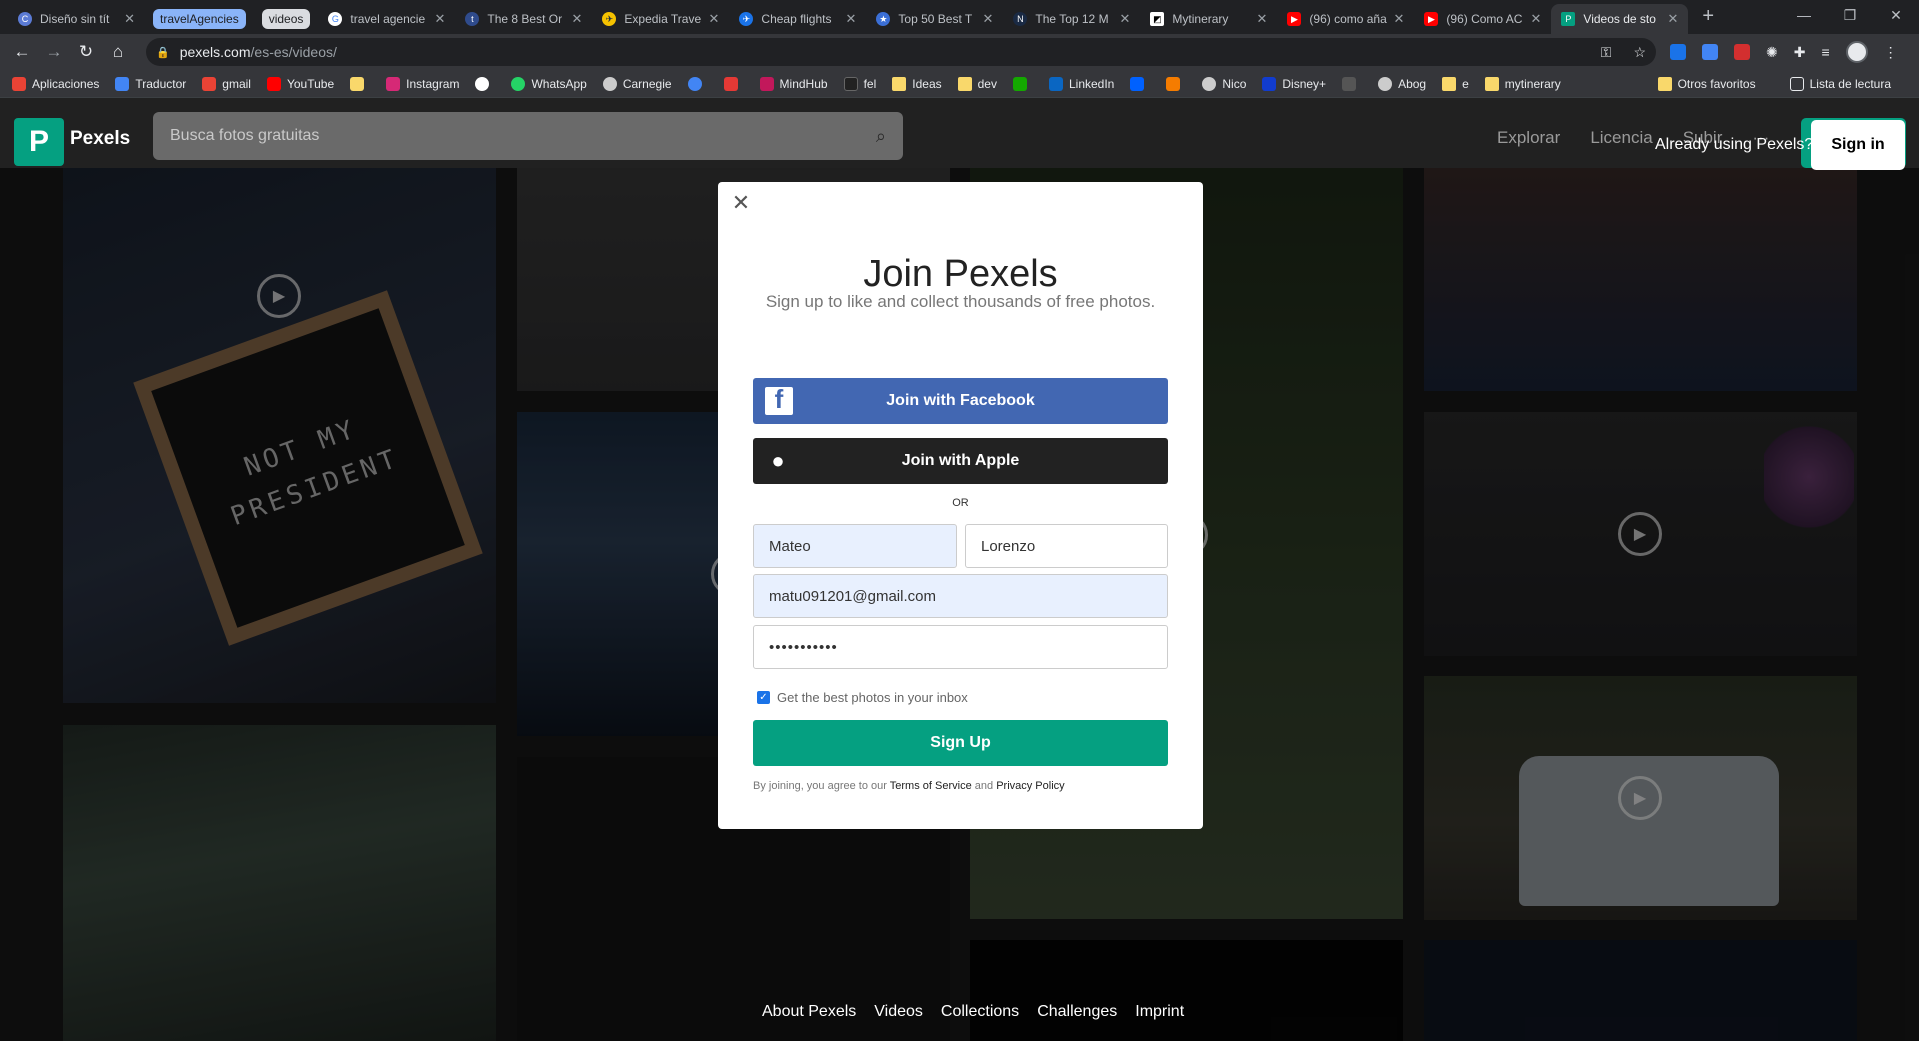 The height and width of the screenshot is (1041, 1919). Describe the element at coordinates (980, 1012) in the screenshot. I see `footer-collections: Collections` at that location.